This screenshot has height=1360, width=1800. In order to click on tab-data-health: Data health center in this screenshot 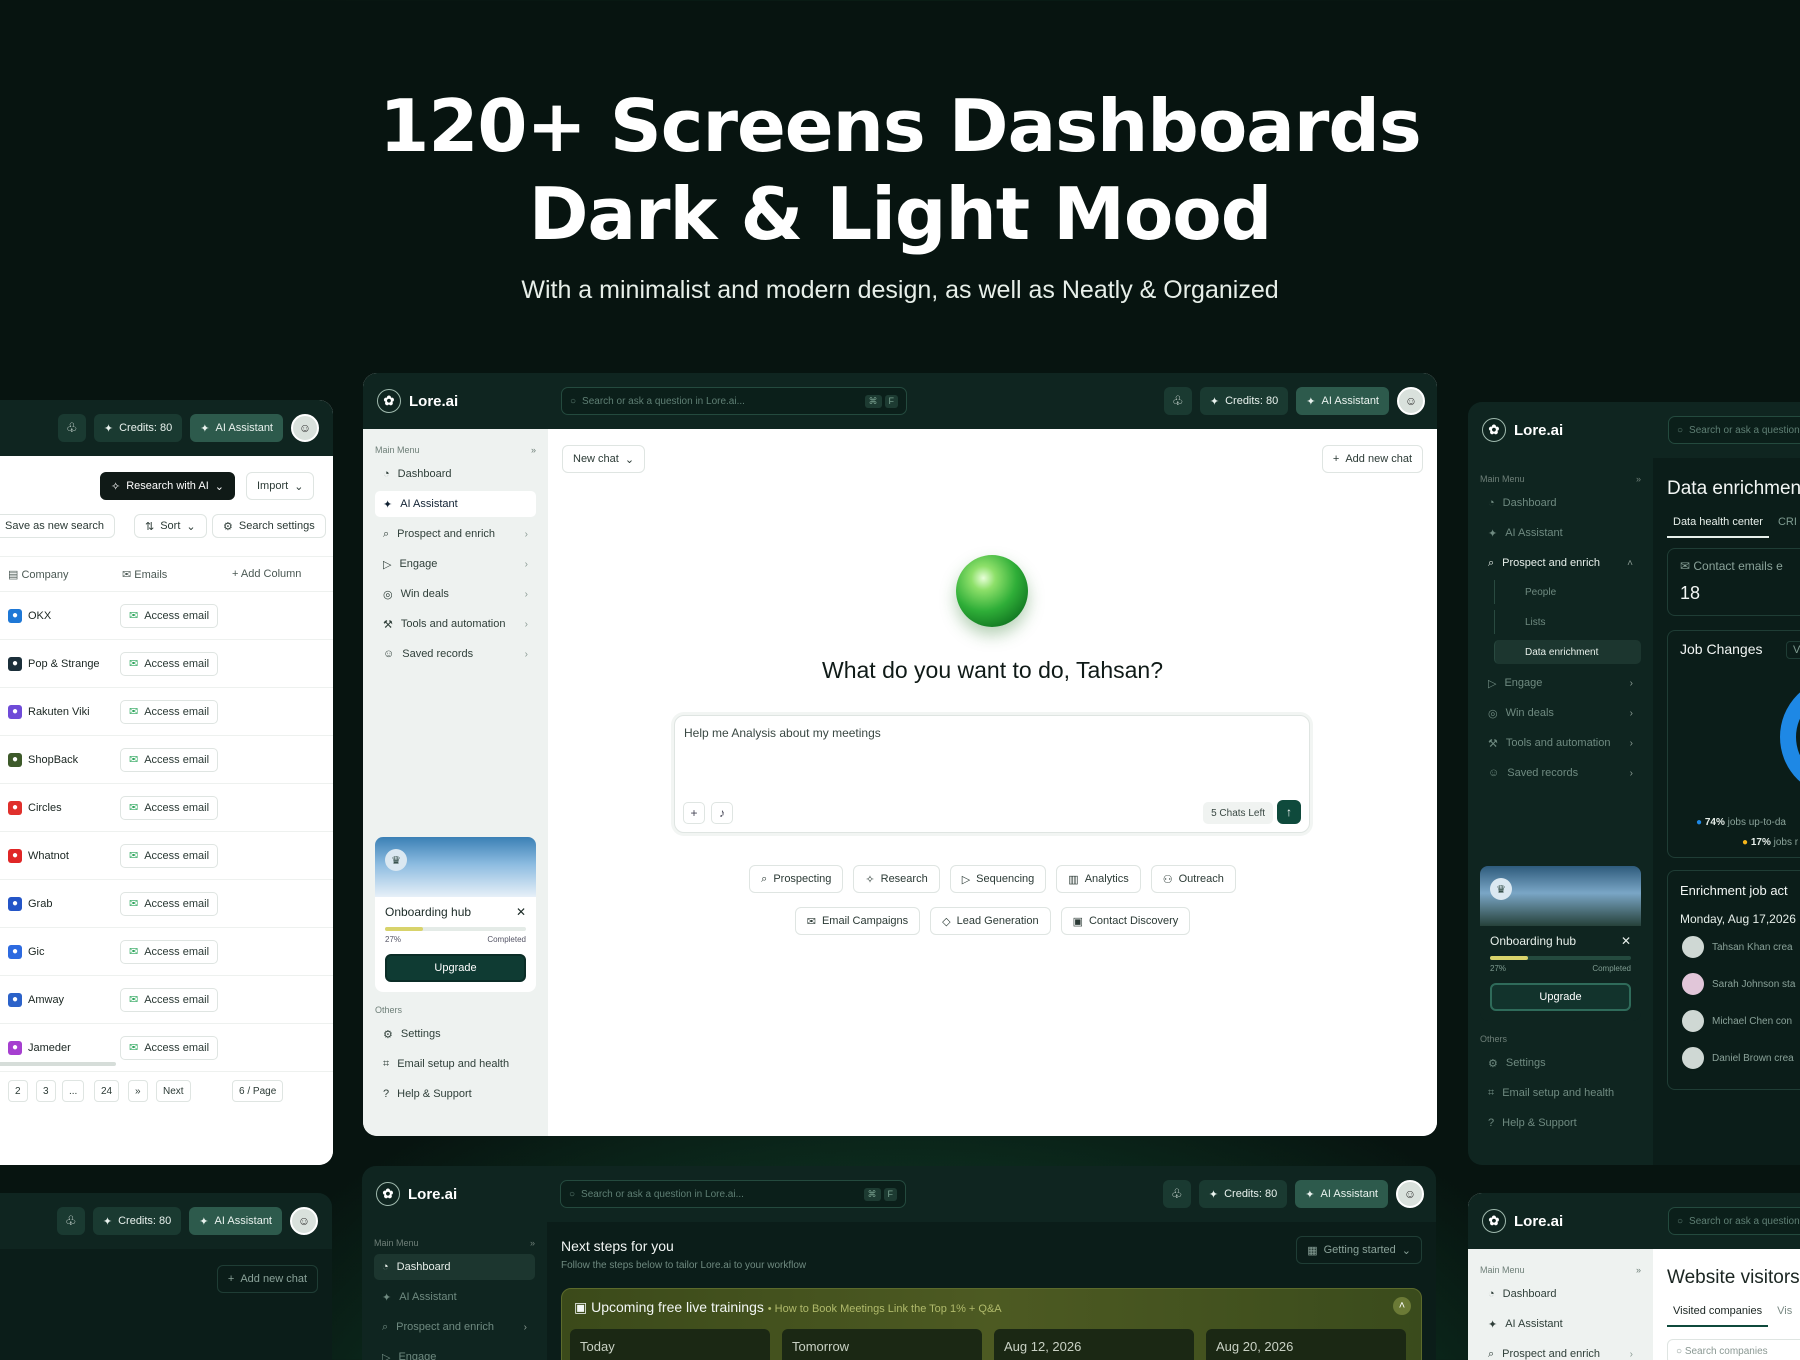, I will do `click(1718, 527)`.